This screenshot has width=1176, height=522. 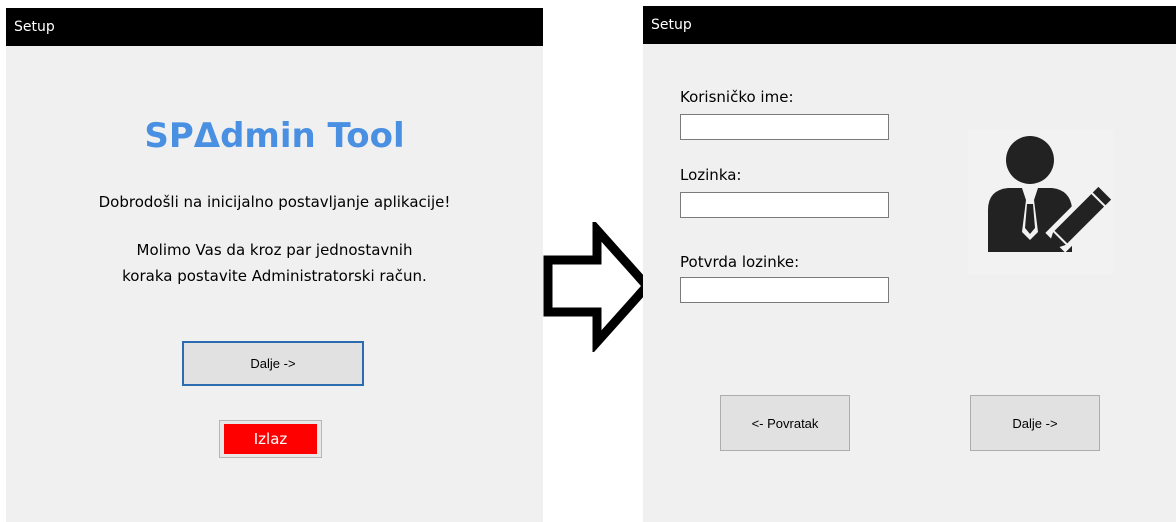 I want to click on app-name: SPΔdmin Tool, so click(x=274, y=136).